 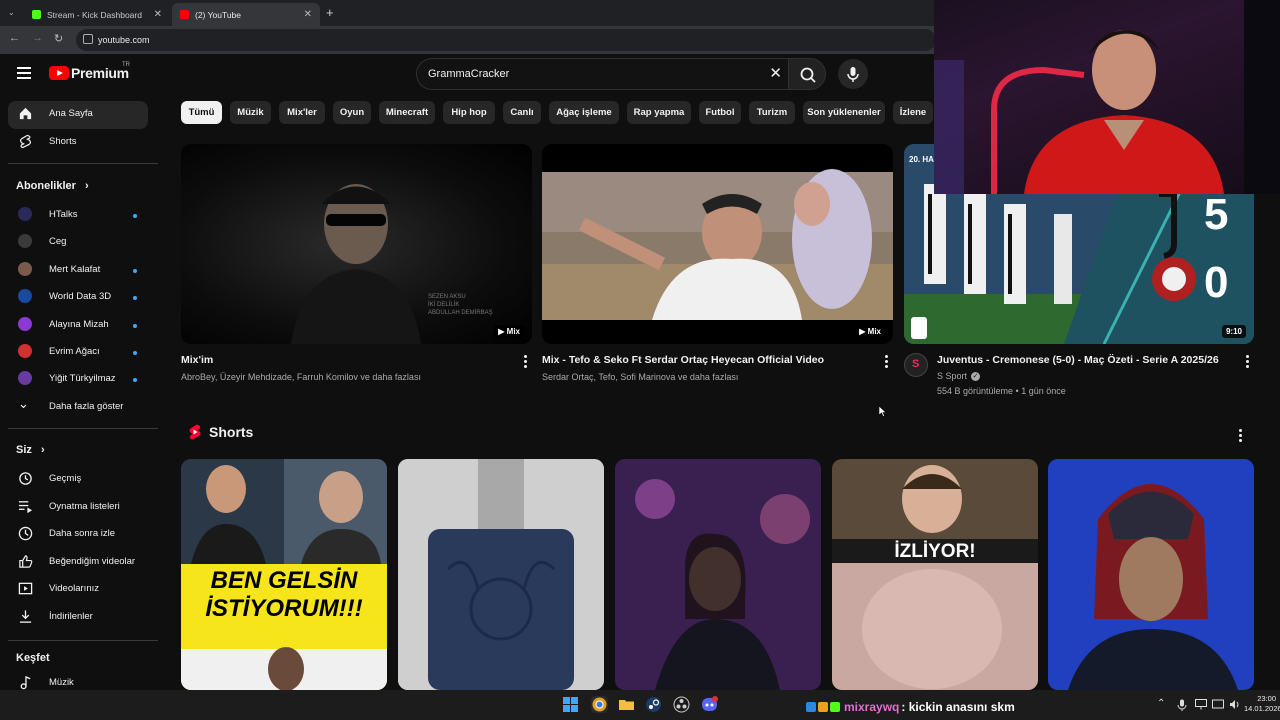 What do you see at coordinates (720, 112) in the screenshot?
I see `filter-chip: Futbol` at bounding box center [720, 112].